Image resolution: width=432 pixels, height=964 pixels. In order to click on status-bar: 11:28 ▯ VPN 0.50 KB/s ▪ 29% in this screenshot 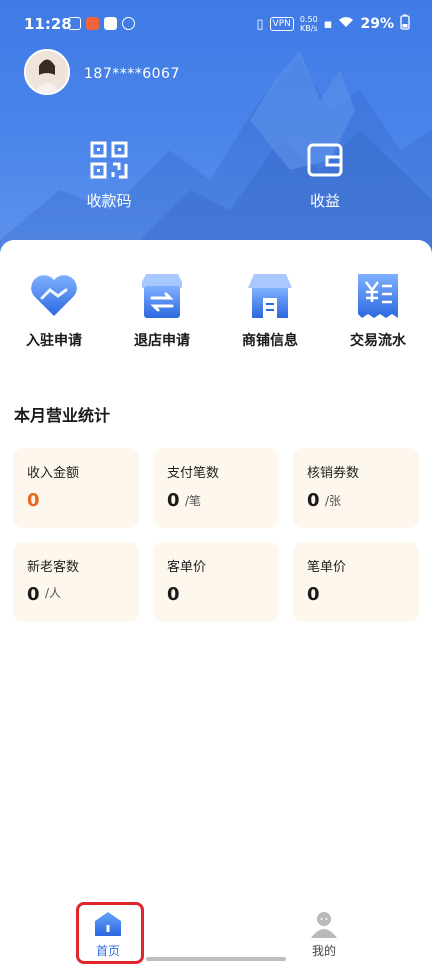, I will do `click(216, 25)`.